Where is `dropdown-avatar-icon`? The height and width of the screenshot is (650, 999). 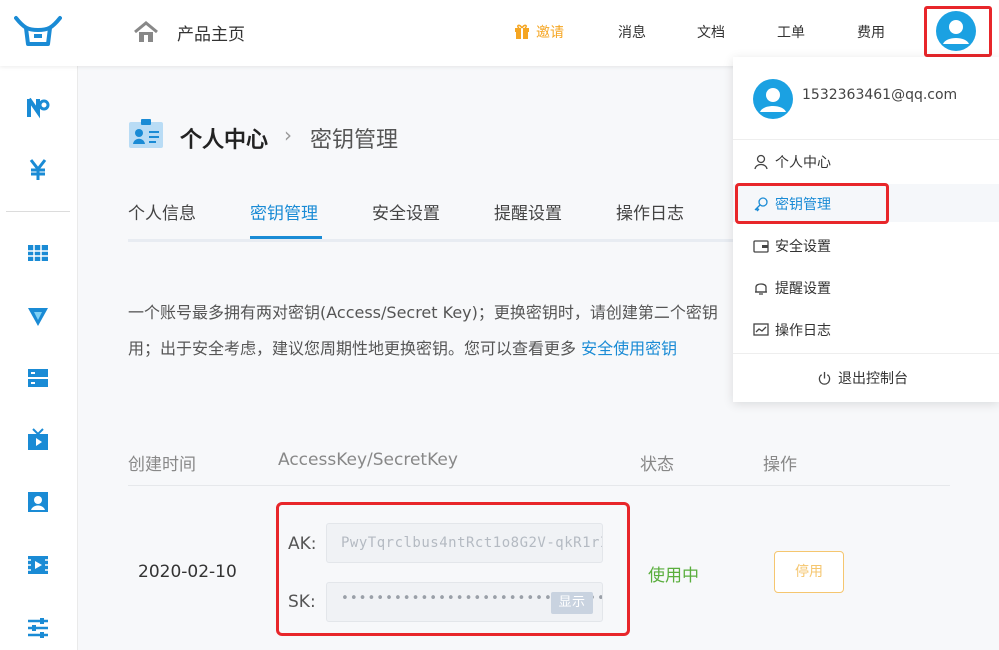 dropdown-avatar-icon is located at coordinates (773, 99).